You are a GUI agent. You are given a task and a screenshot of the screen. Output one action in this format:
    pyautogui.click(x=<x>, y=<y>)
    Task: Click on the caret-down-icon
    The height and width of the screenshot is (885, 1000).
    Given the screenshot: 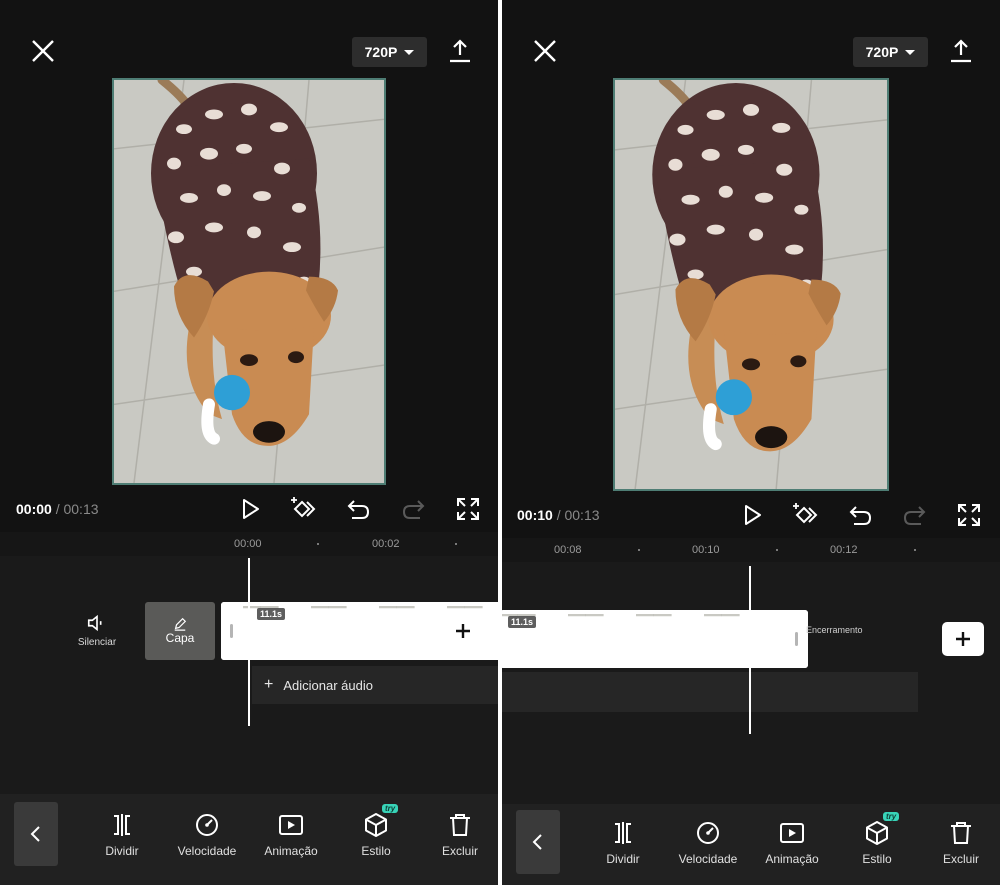 What is the action you would take?
    pyautogui.click(x=409, y=52)
    